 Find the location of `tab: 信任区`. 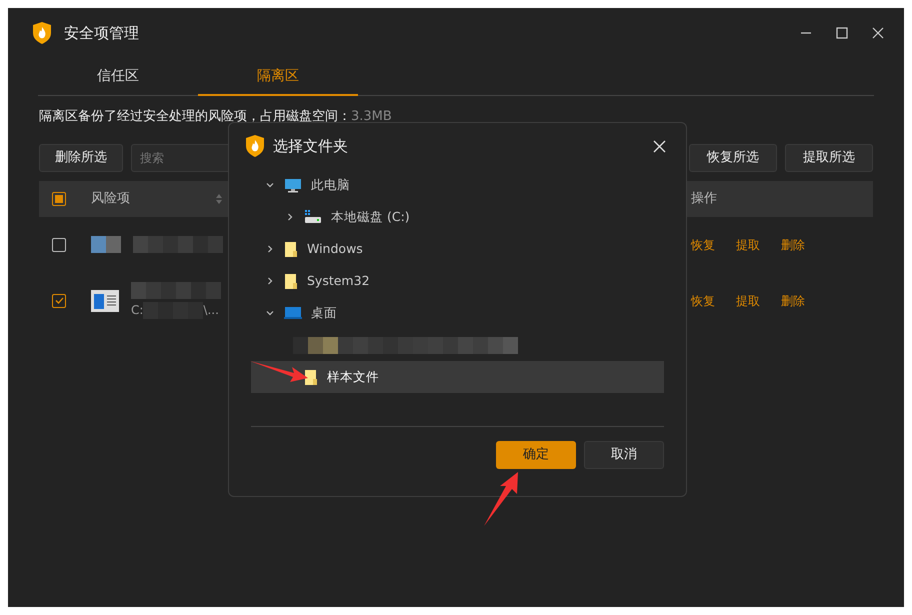

tab: 信任区 is located at coordinates (118, 77).